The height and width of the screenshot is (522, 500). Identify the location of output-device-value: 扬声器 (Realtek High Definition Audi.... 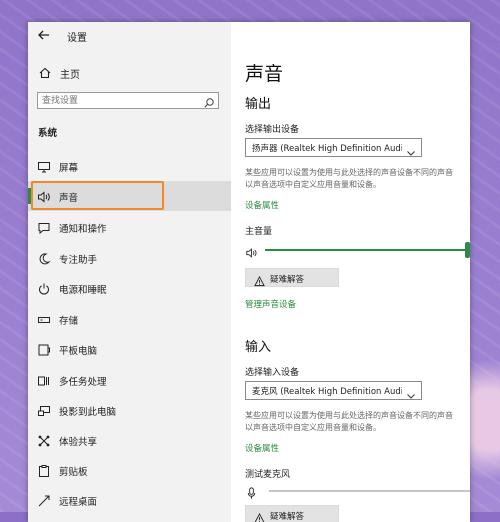
(327, 149).